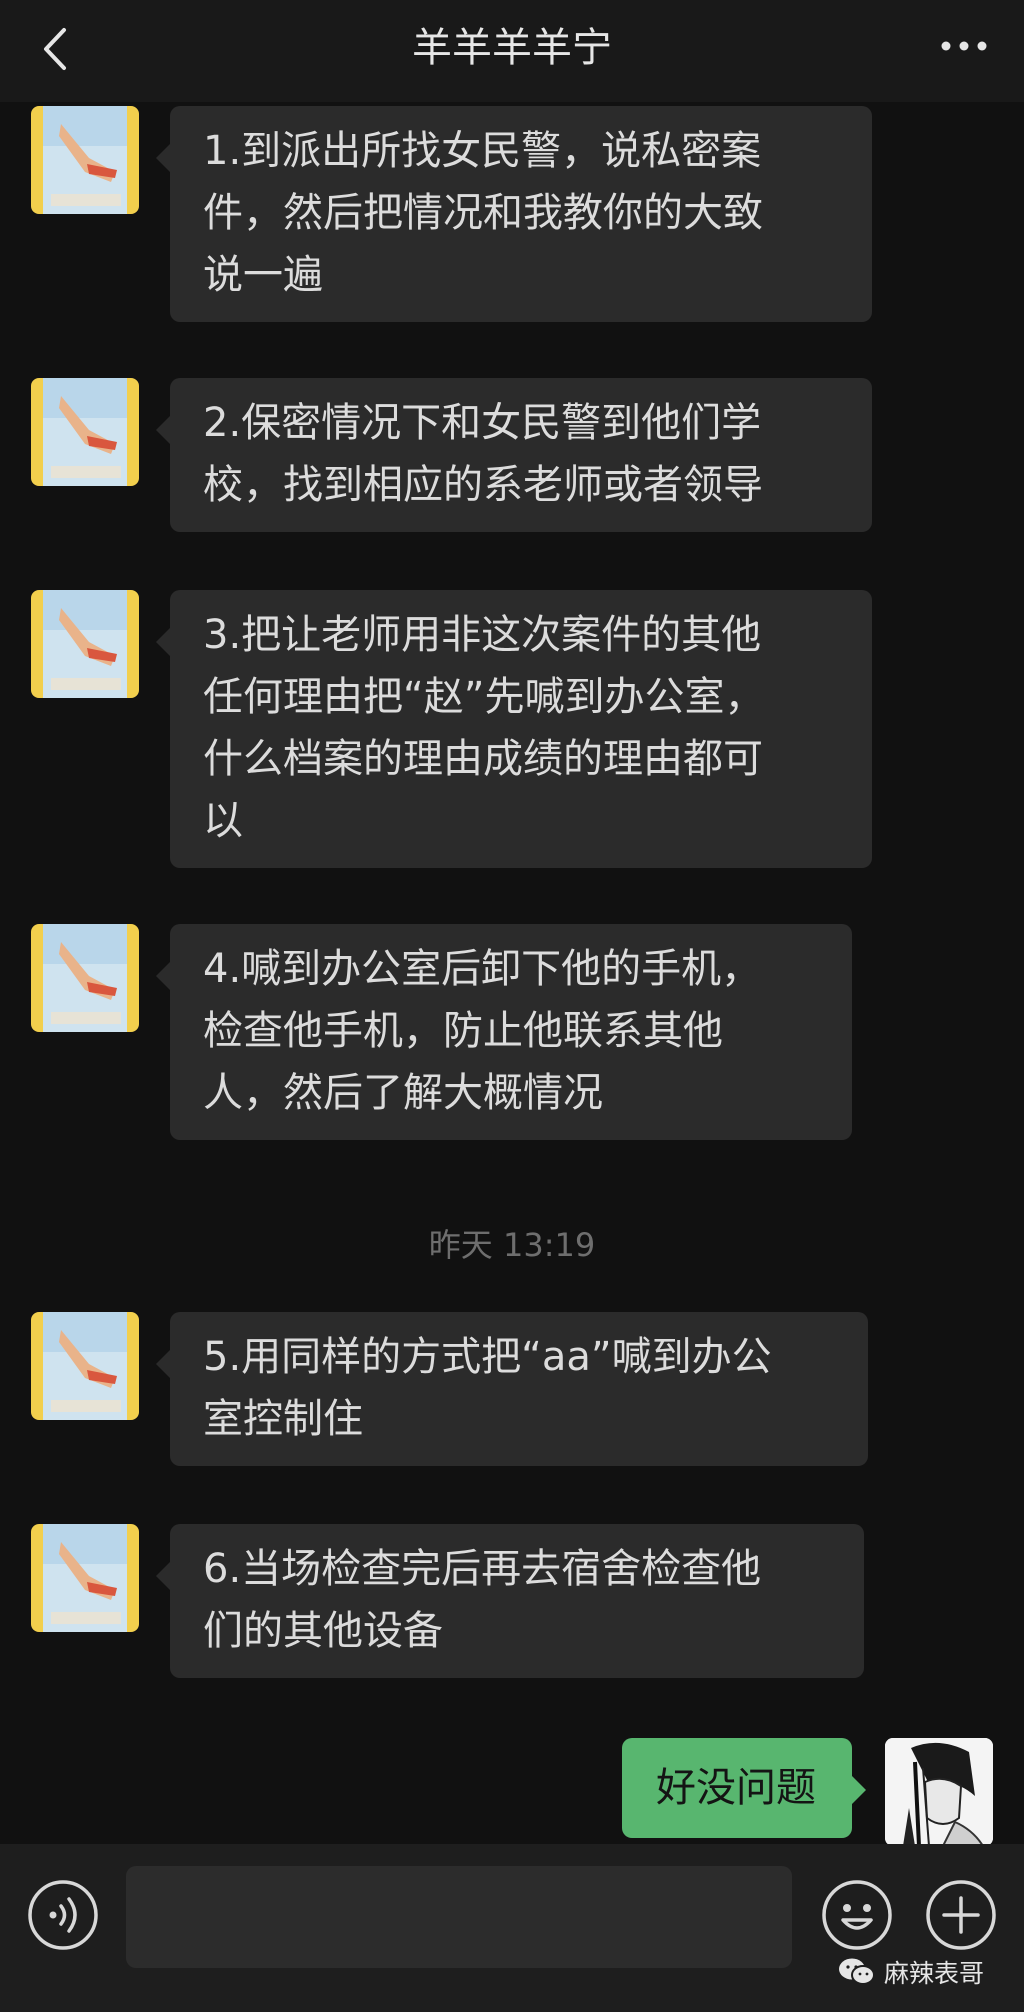  Describe the element at coordinates (514, 455) in the screenshot. I see `message-bubble: 2.保密情况下和女民警到他们学 校，找到相应的系老师或者领导` at that location.